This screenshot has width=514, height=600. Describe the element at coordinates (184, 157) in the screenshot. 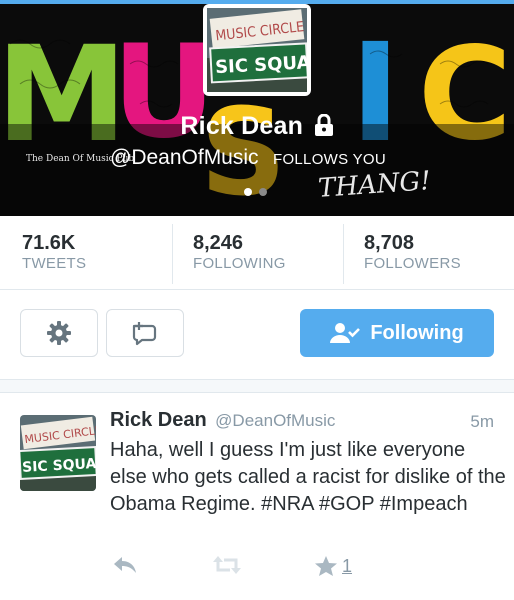

I see `profile-handle: @DeanOfMusic` at that location.